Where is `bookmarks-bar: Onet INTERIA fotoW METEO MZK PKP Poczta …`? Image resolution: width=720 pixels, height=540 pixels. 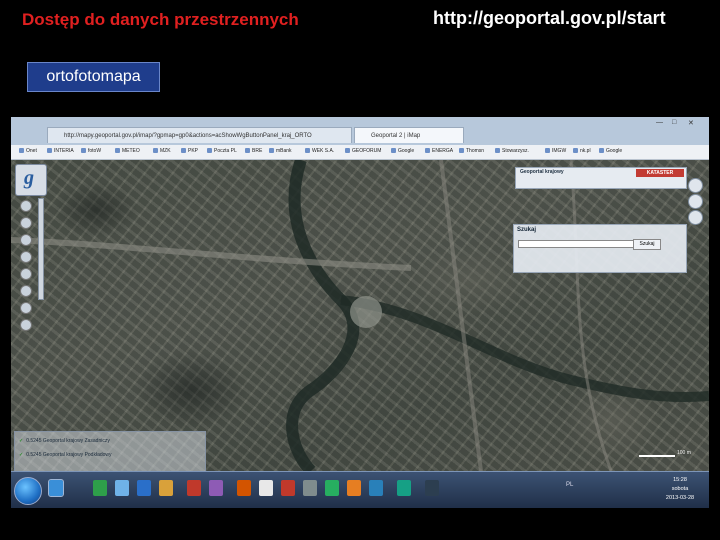
bookmarks-bar: Onet INTERIA fotoW METEO MZK PKP Poczta … is located at coordinates (360, 152).